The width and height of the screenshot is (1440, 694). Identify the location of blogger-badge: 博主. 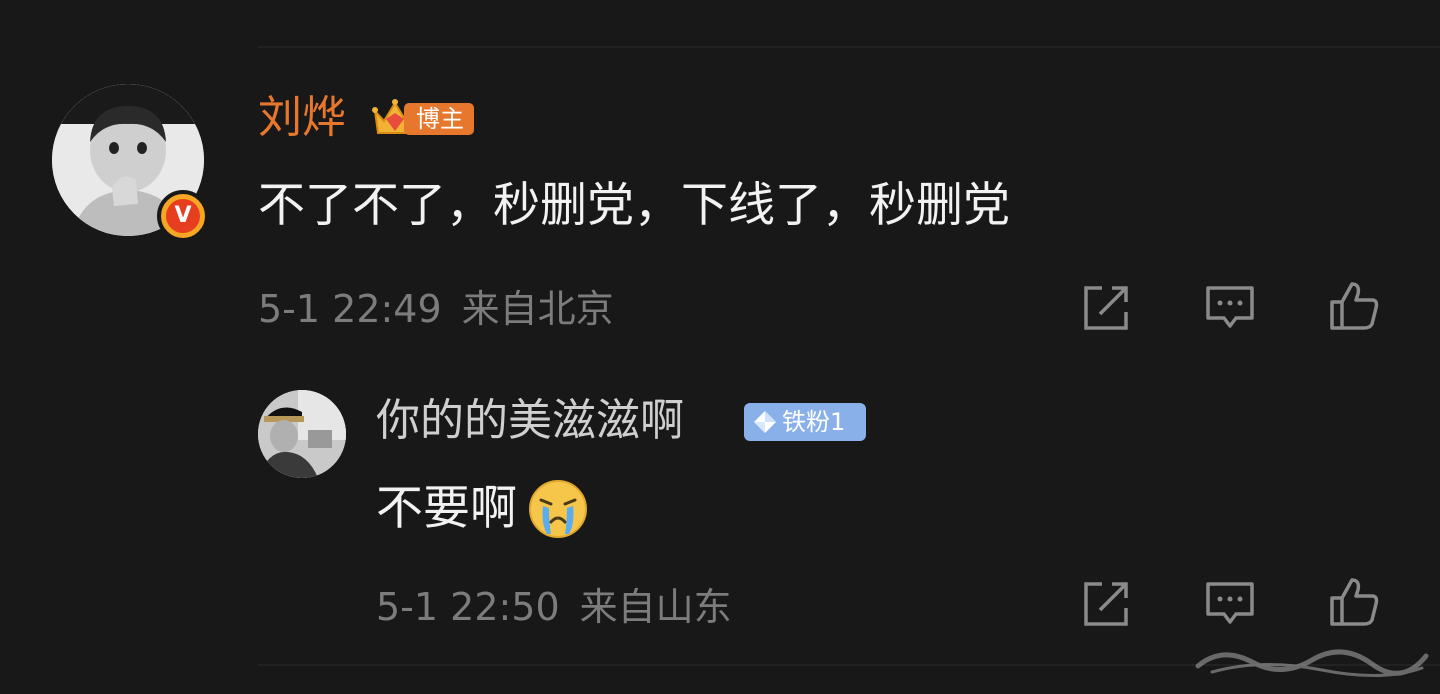
(429, 118).